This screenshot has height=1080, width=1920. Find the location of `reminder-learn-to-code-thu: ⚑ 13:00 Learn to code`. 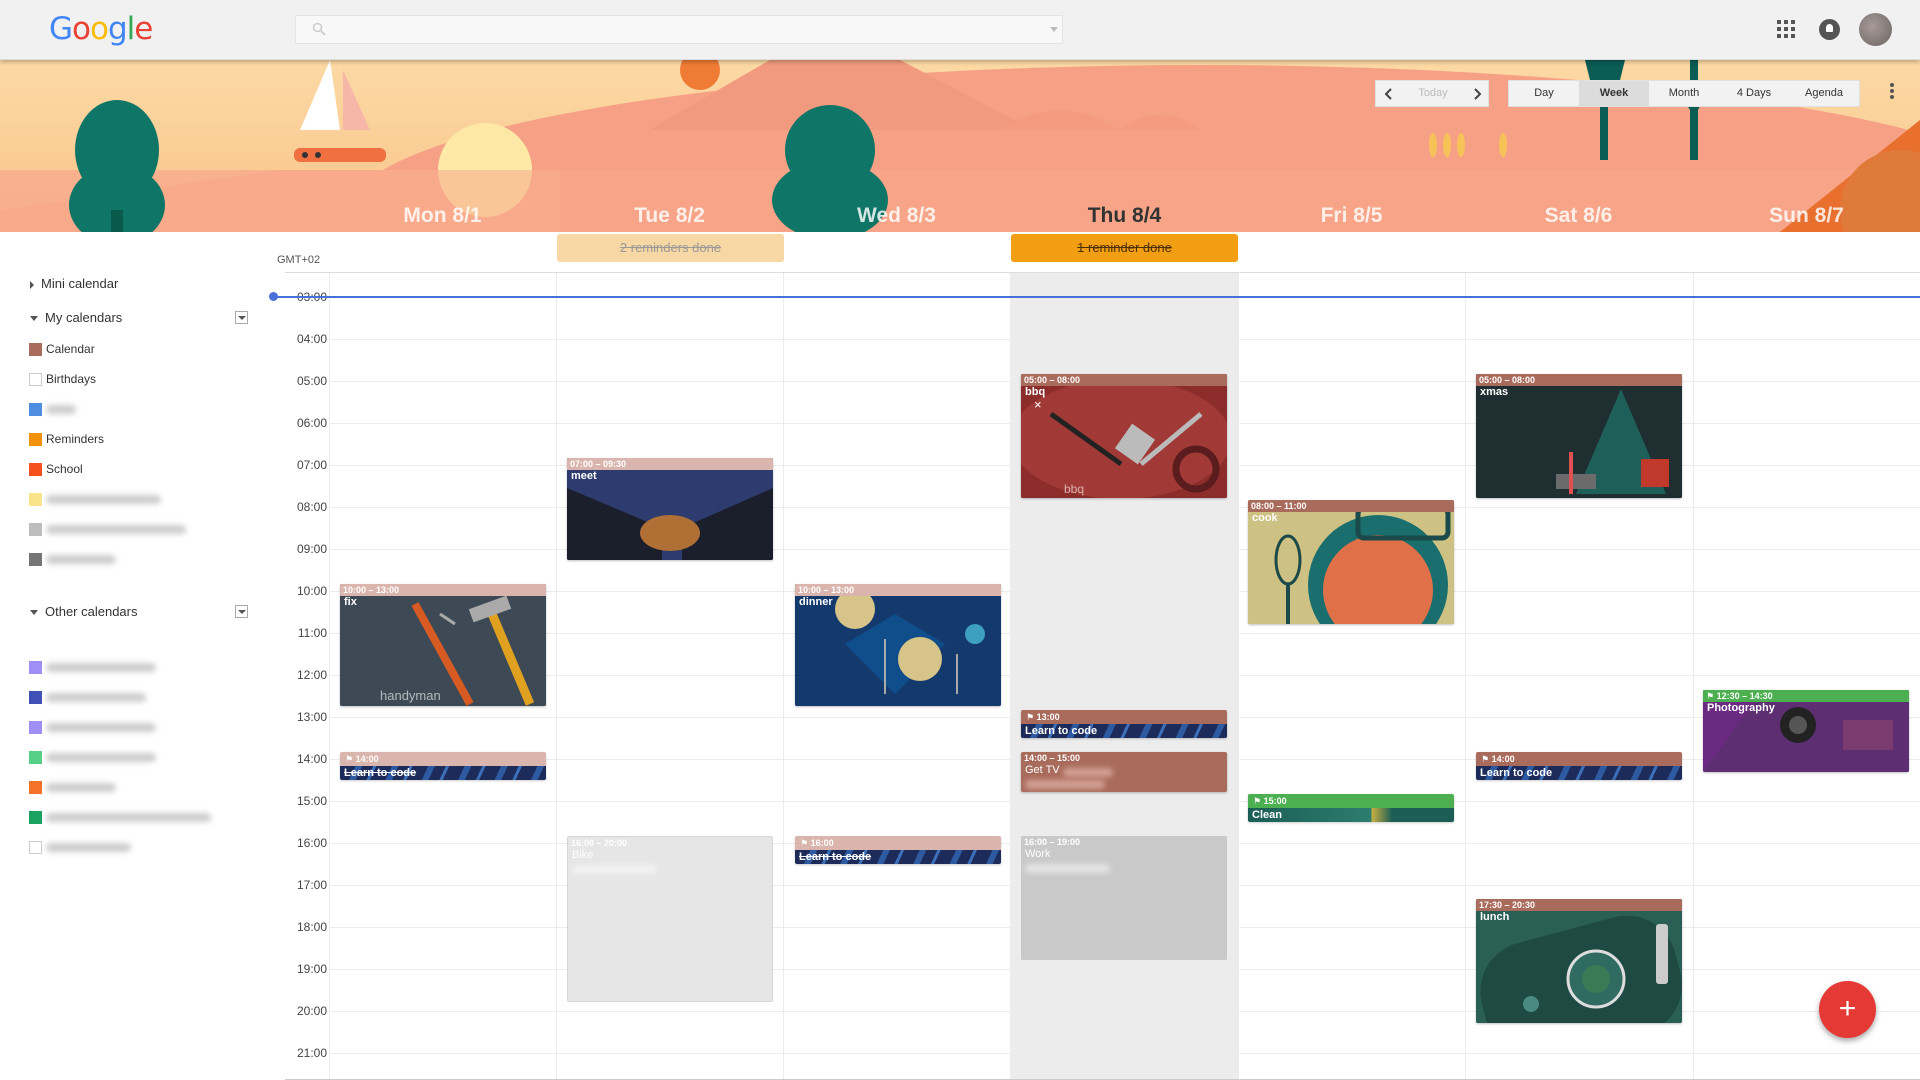

reminder-learn-to-code-thu: ⚑ 13:00 Learn to code is located at coordinates (1124, 724).